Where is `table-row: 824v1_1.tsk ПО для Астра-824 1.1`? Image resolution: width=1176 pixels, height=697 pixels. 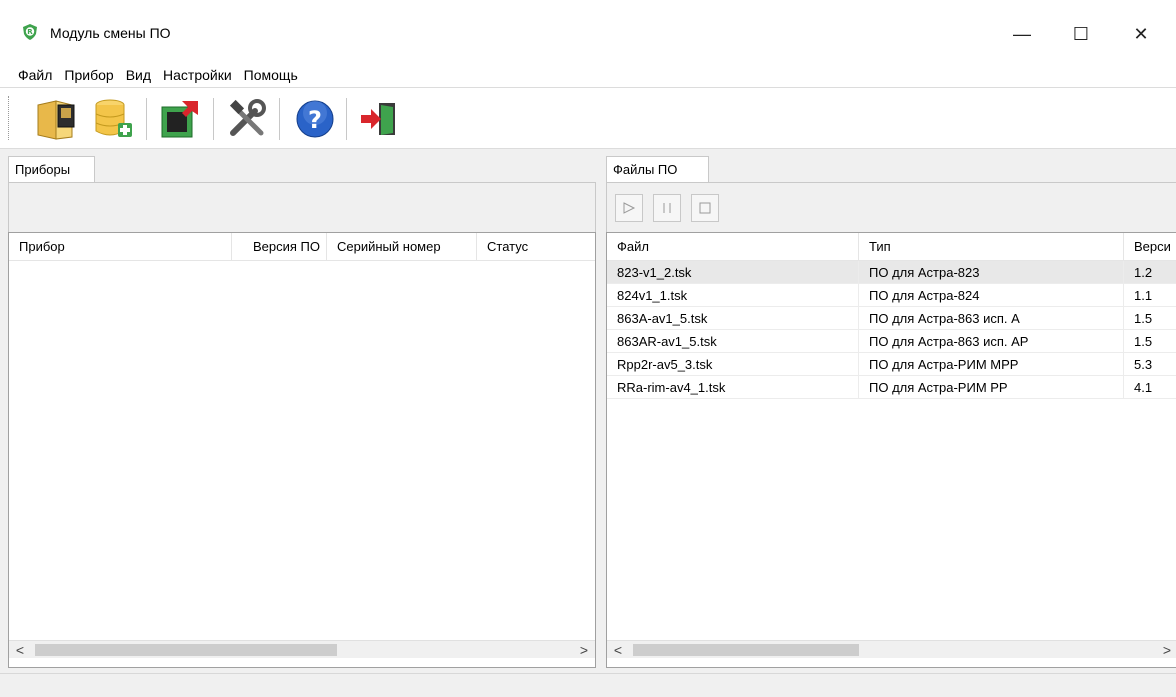
table-row: 824v1_1.tsk ПО для Астра-824 1.1 is located at coordinates (891, 295).